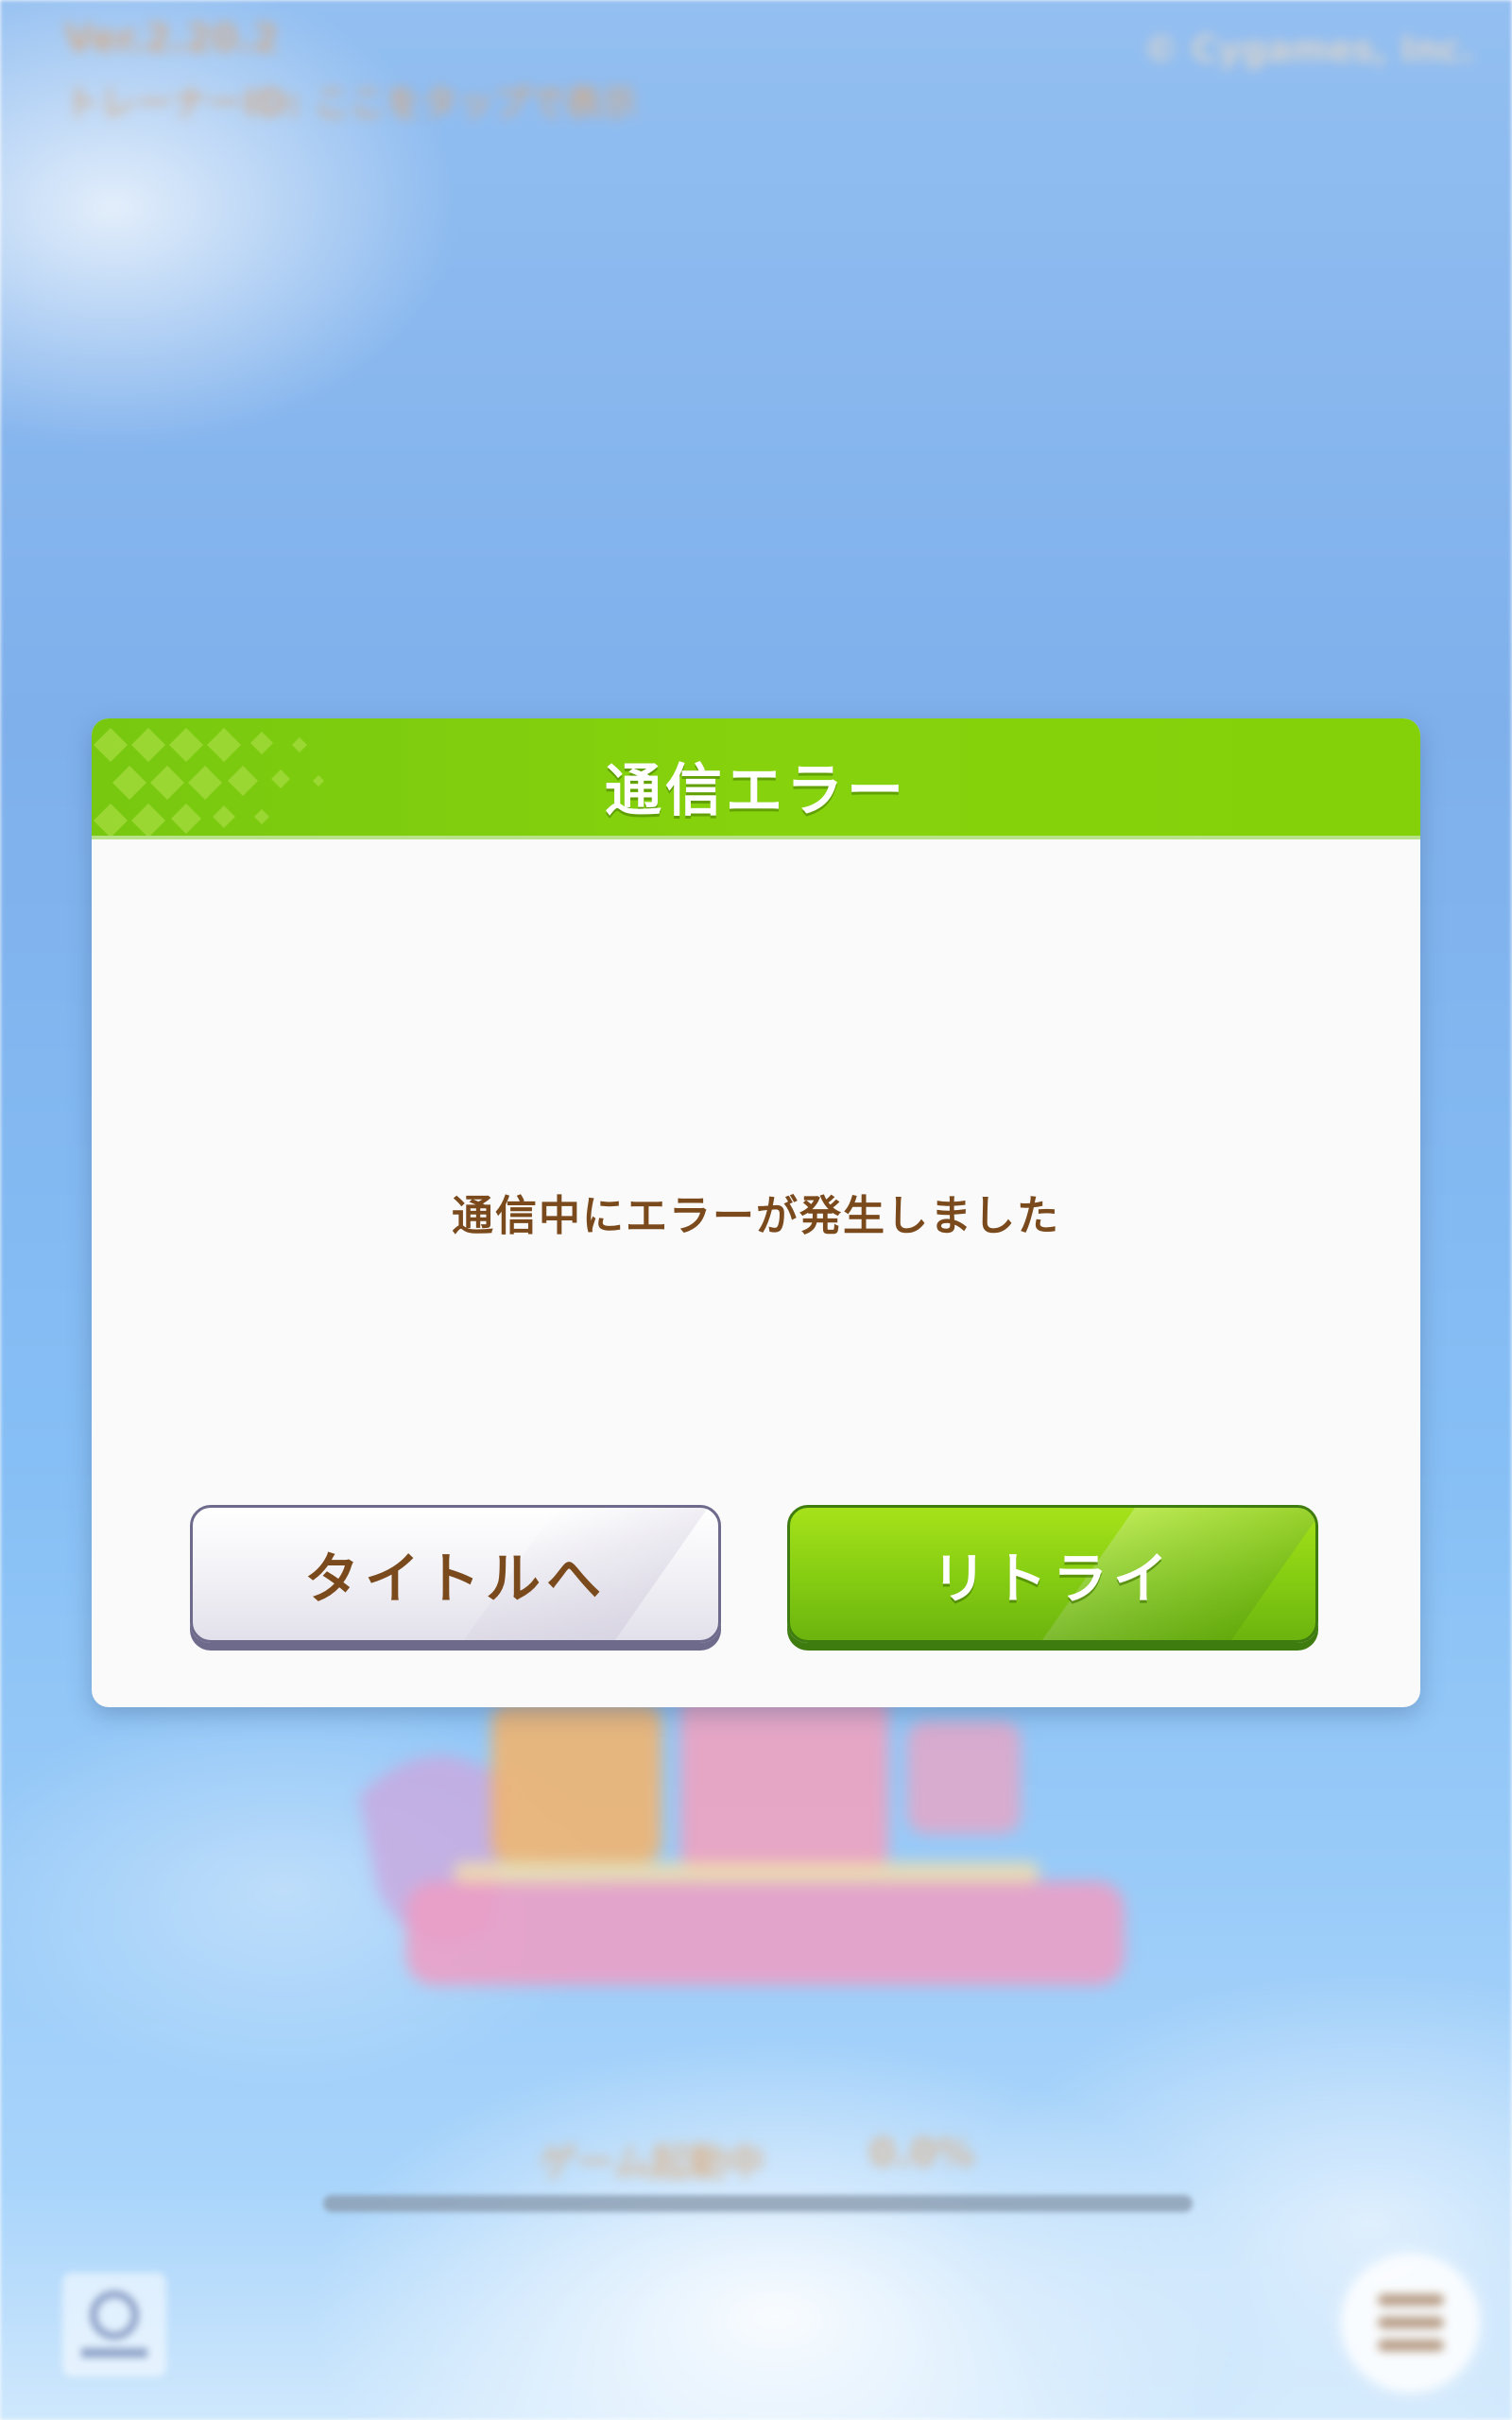 Image resolution: width=1512 pixels, height=2420 pixels. Describe the element at coordinates (171, 38) in the screenshot. I see `version-label: Ver.2.20.2` at that location.